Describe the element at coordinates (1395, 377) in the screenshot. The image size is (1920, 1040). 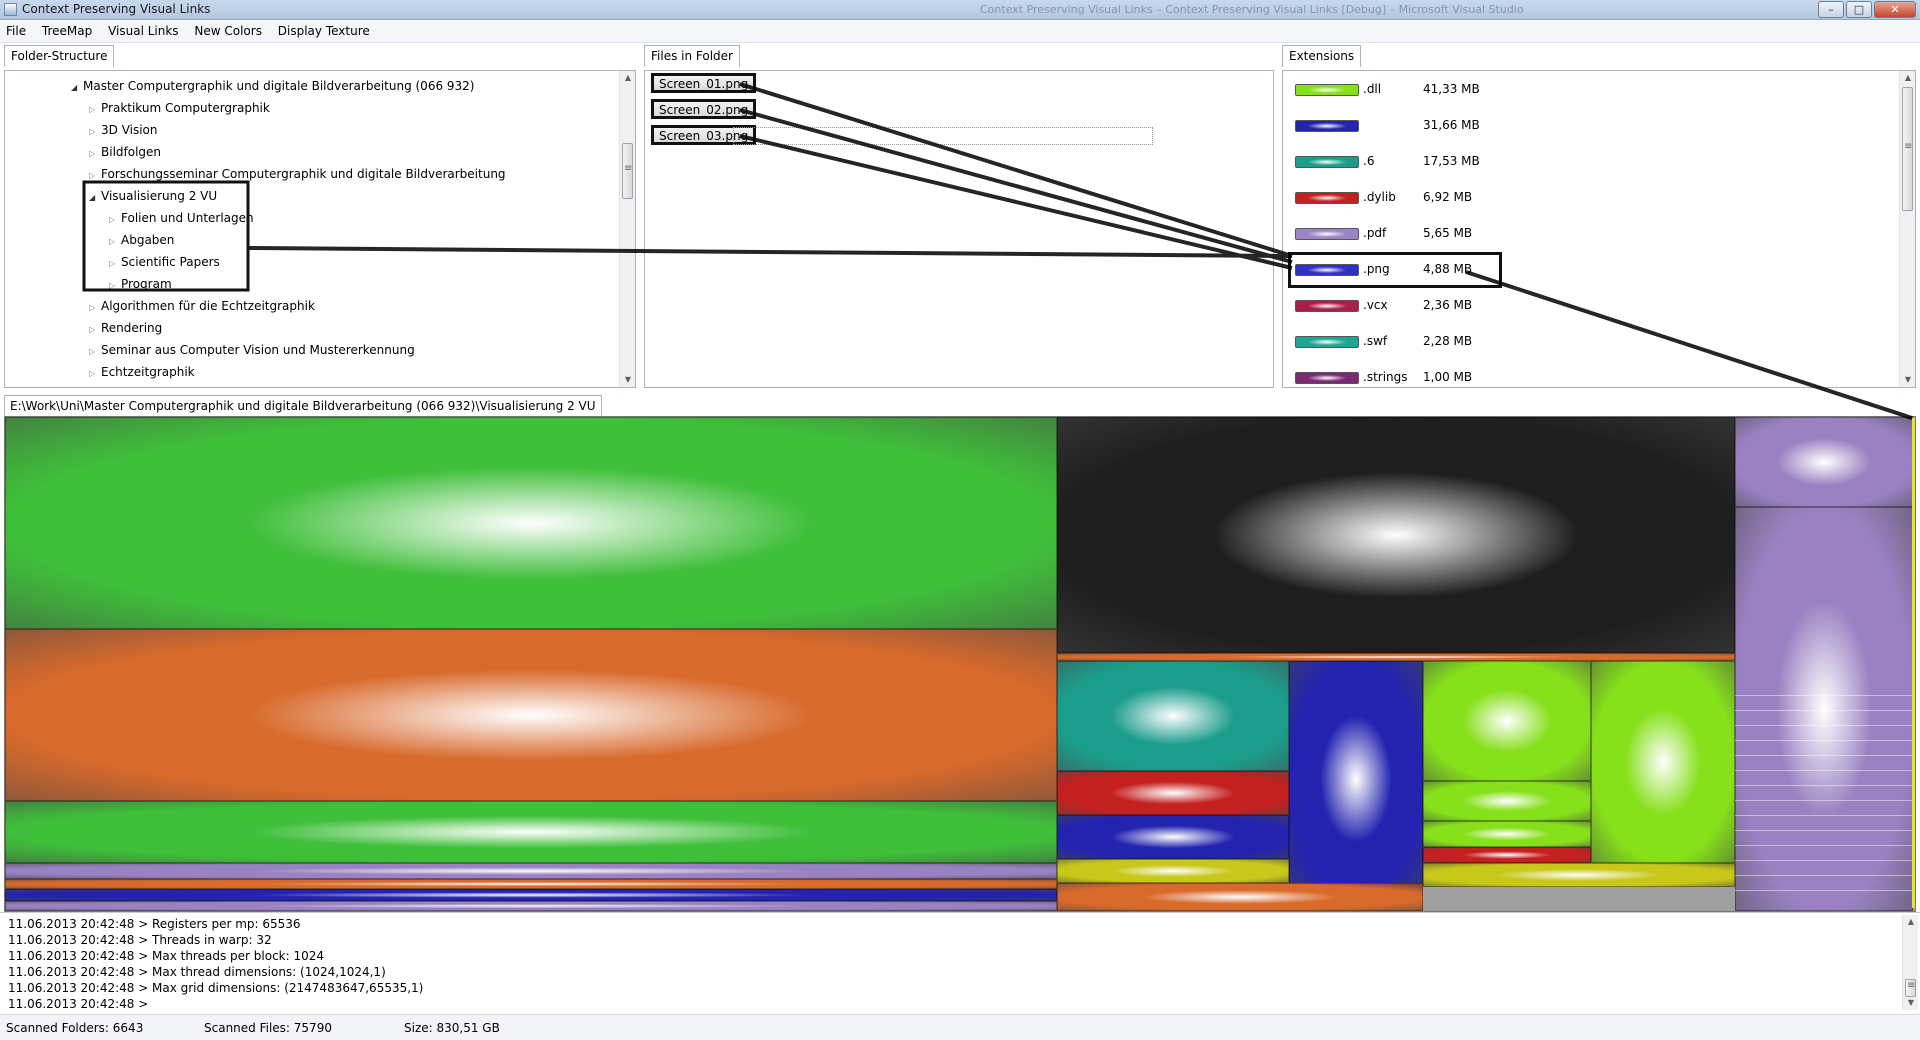
I see `extension-row: .strings 1,00 MB` at that location.